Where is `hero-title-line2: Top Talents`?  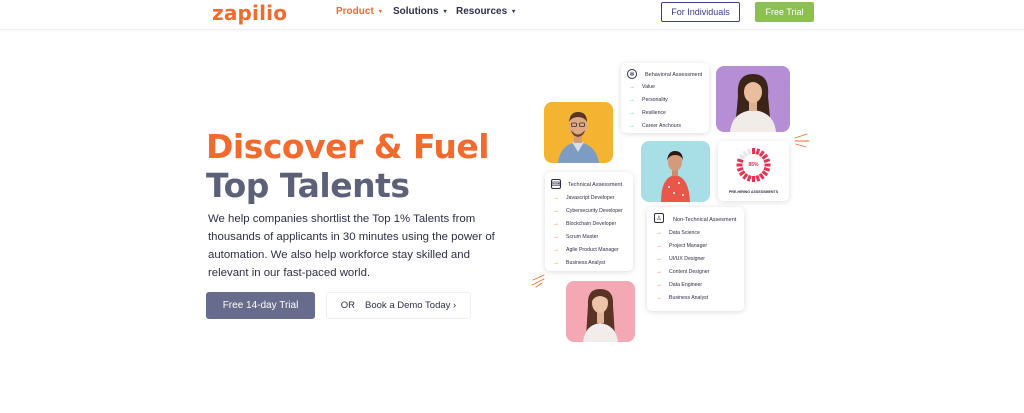 hero-title-line2: Top Talents is located at coordinates (308, 185).